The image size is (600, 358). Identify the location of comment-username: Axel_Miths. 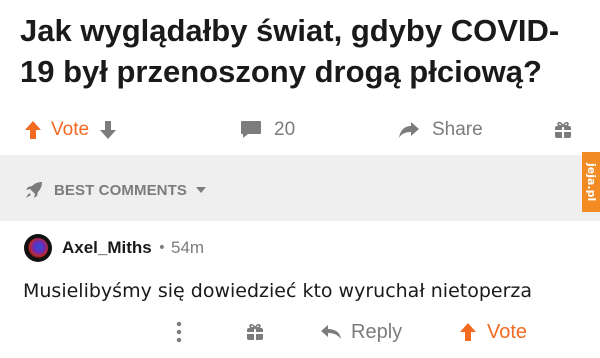
(107, 248).